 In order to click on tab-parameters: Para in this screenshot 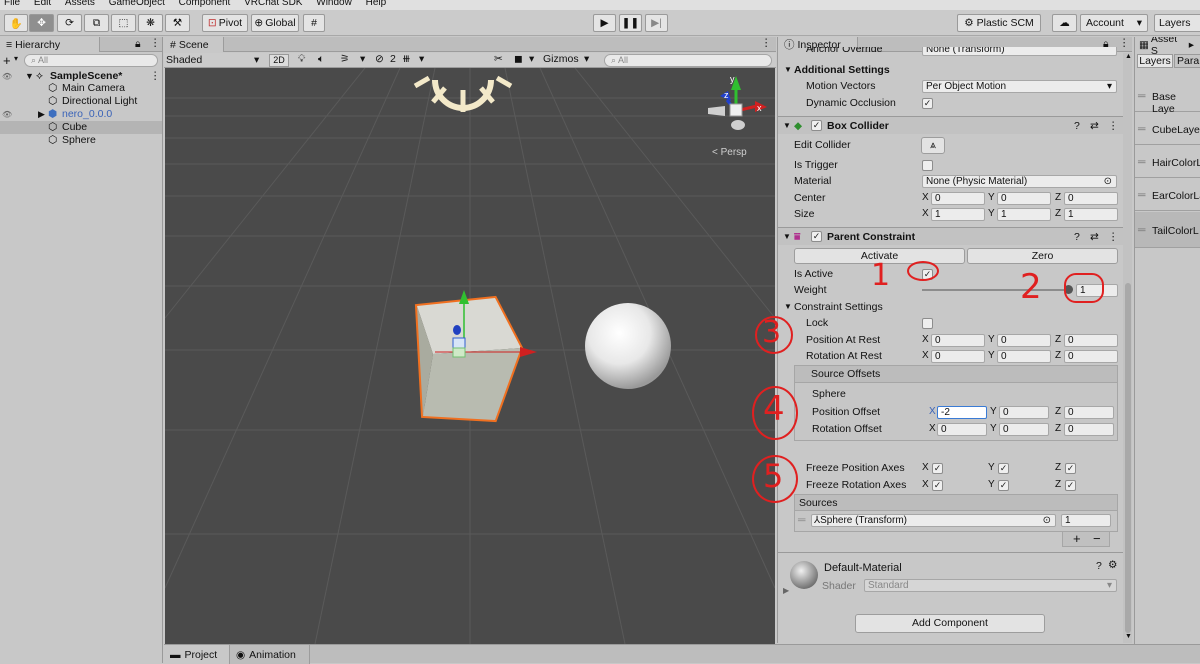, I will do `click(1187, 61)`.